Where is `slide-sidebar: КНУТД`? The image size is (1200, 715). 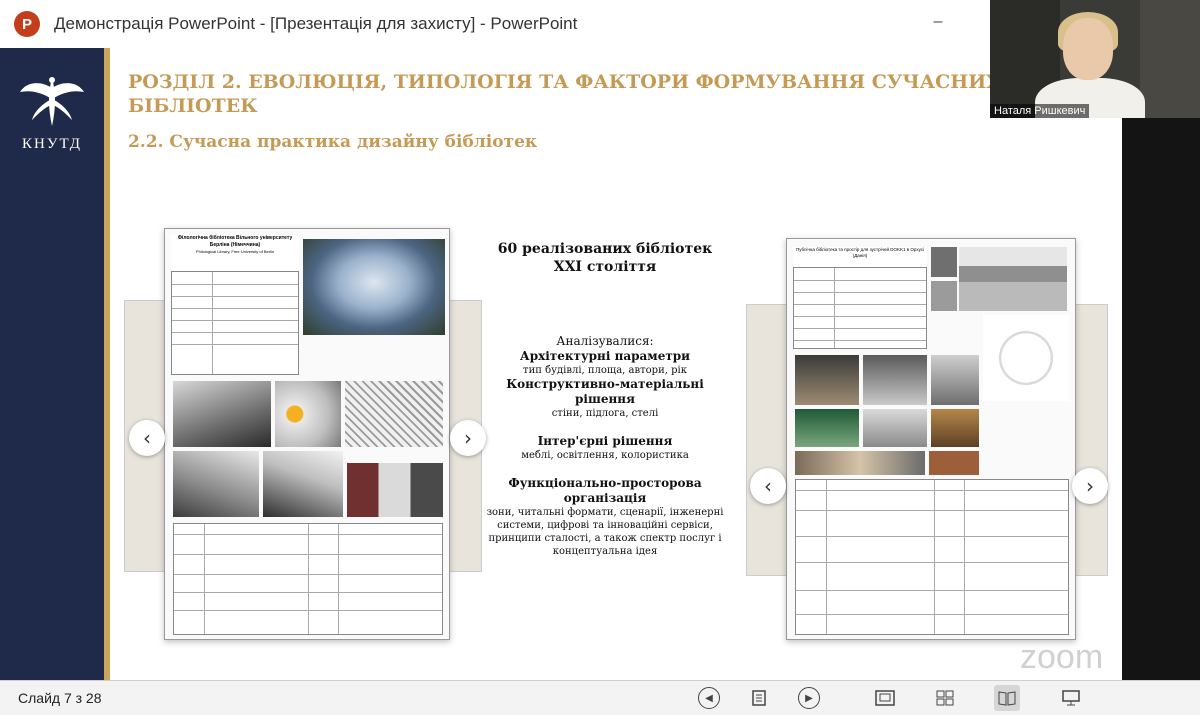
slide-sidebar: КНУТД is located at coordinates (52, 364).